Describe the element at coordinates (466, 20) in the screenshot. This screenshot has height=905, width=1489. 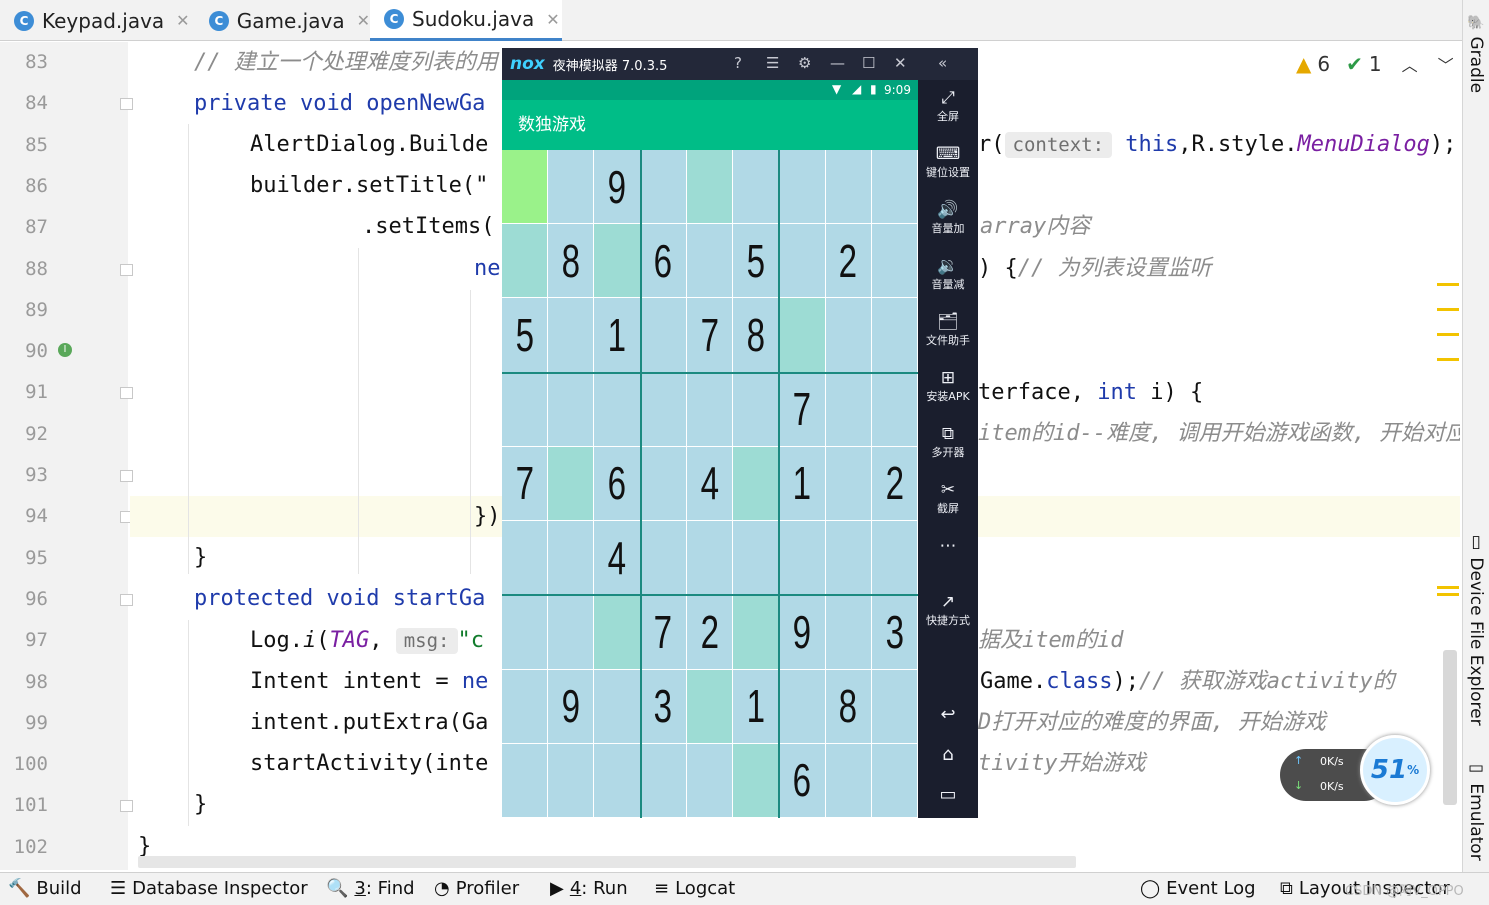
I see `tab-sudoku: C Sudoku.java ✕` at that location.